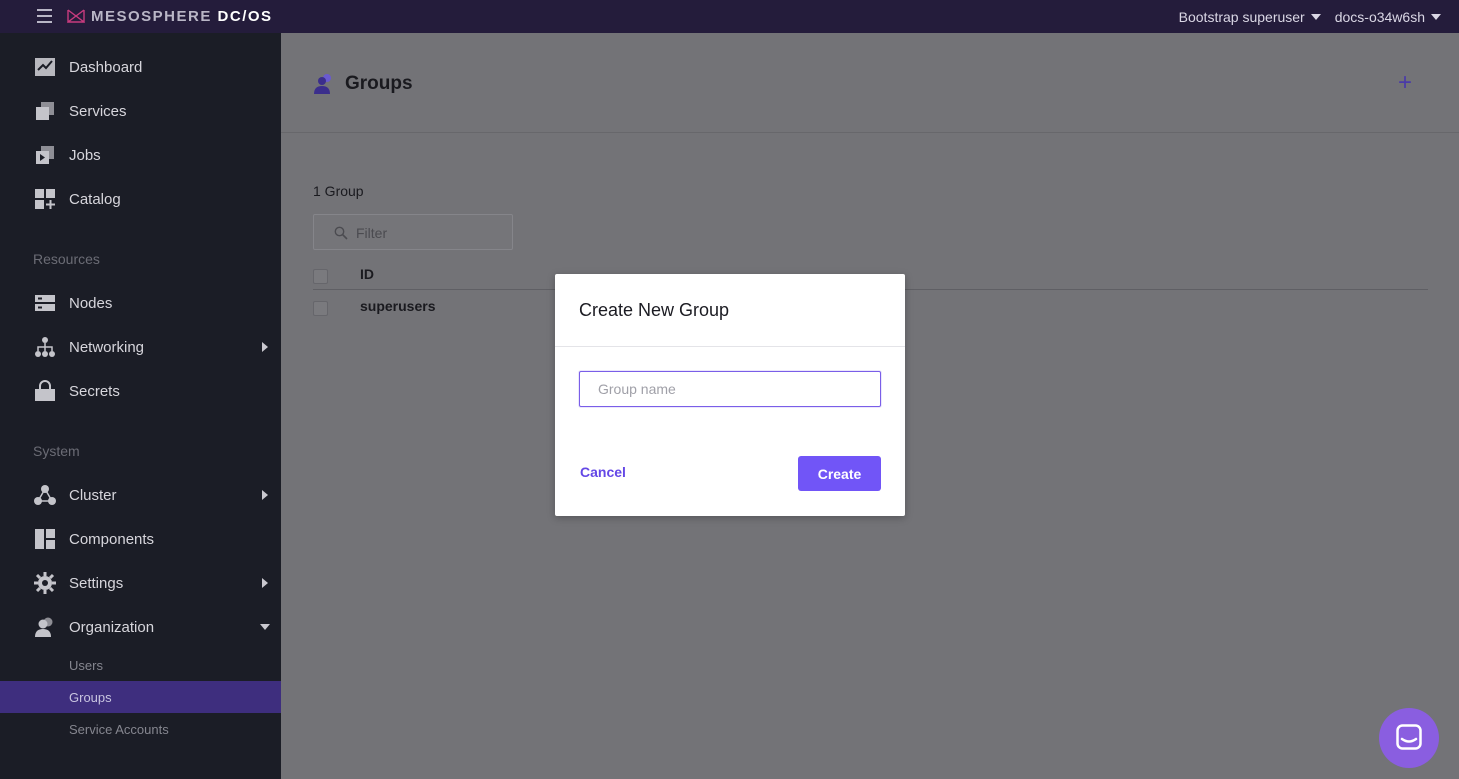  What do you see at coordinates (44, 16) in the screenshot?
I see `hamburger-menu-icon` at bounding box center [44, 16].